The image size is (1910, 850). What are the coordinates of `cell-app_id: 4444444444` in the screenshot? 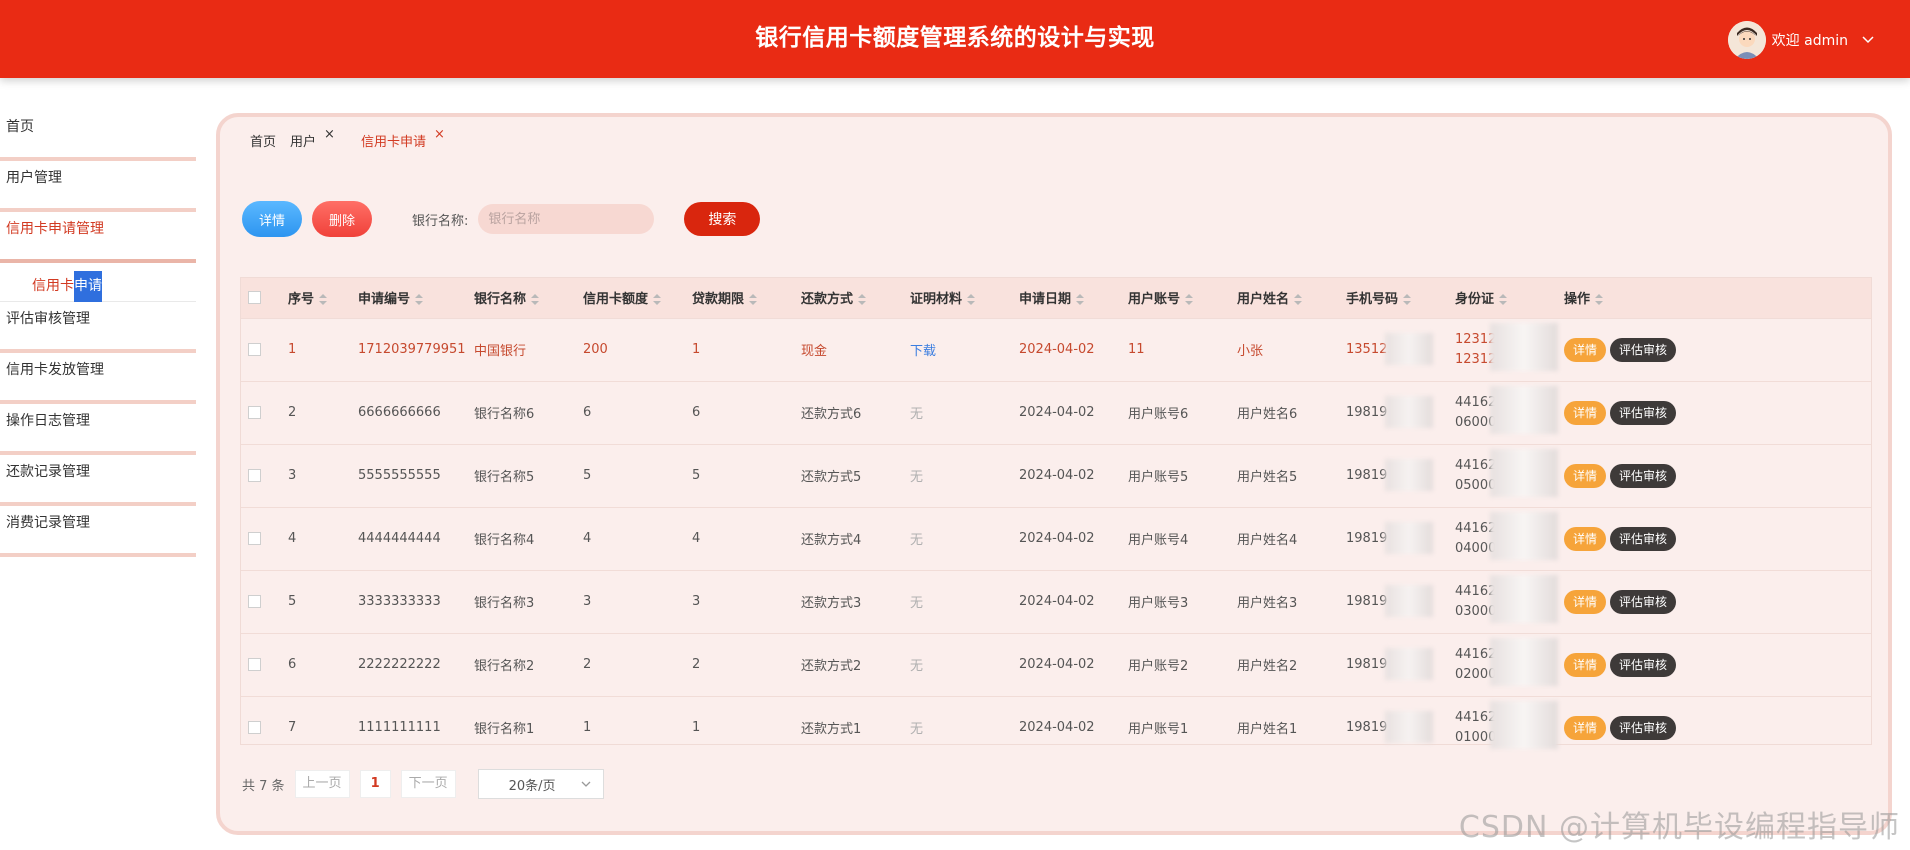 It's located at (415, 538).